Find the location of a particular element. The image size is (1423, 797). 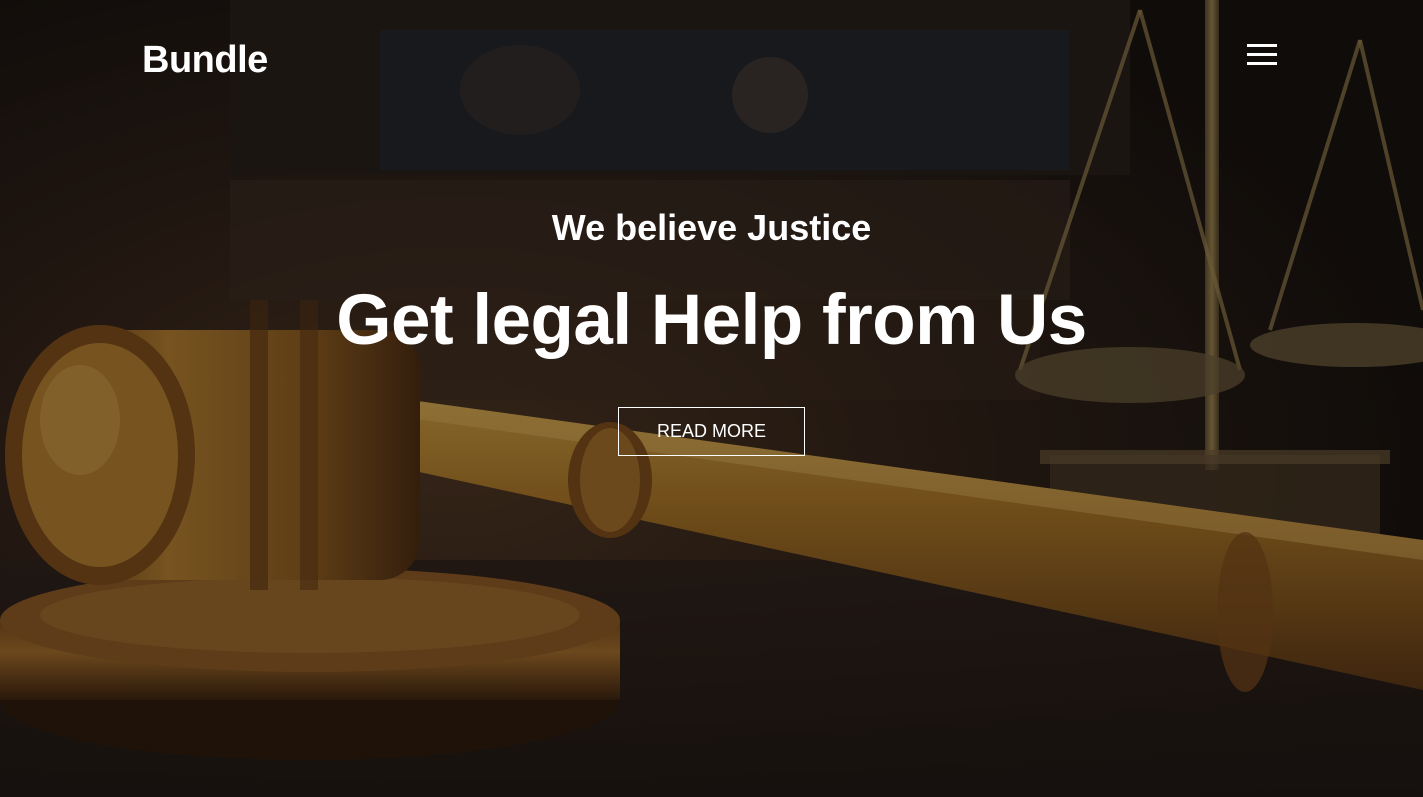

hero-eyebrow: We believe Justice is located at coordinates (711, 227).